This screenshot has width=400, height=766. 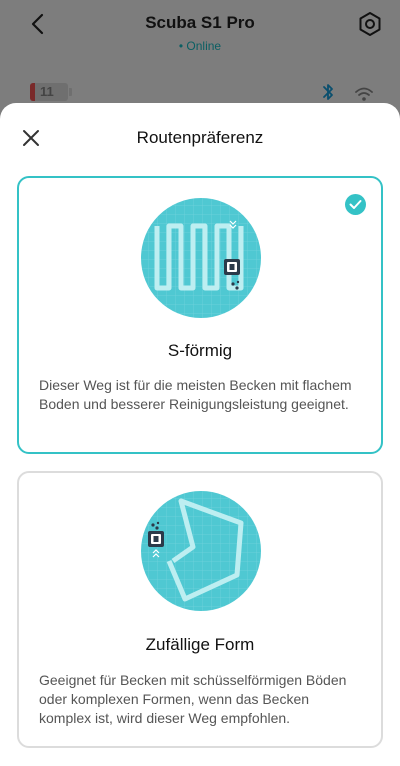 What do you see at coordinates (364, 94) in the screenshot?
I see `wifi-icon` at bounding box center [364, 94].